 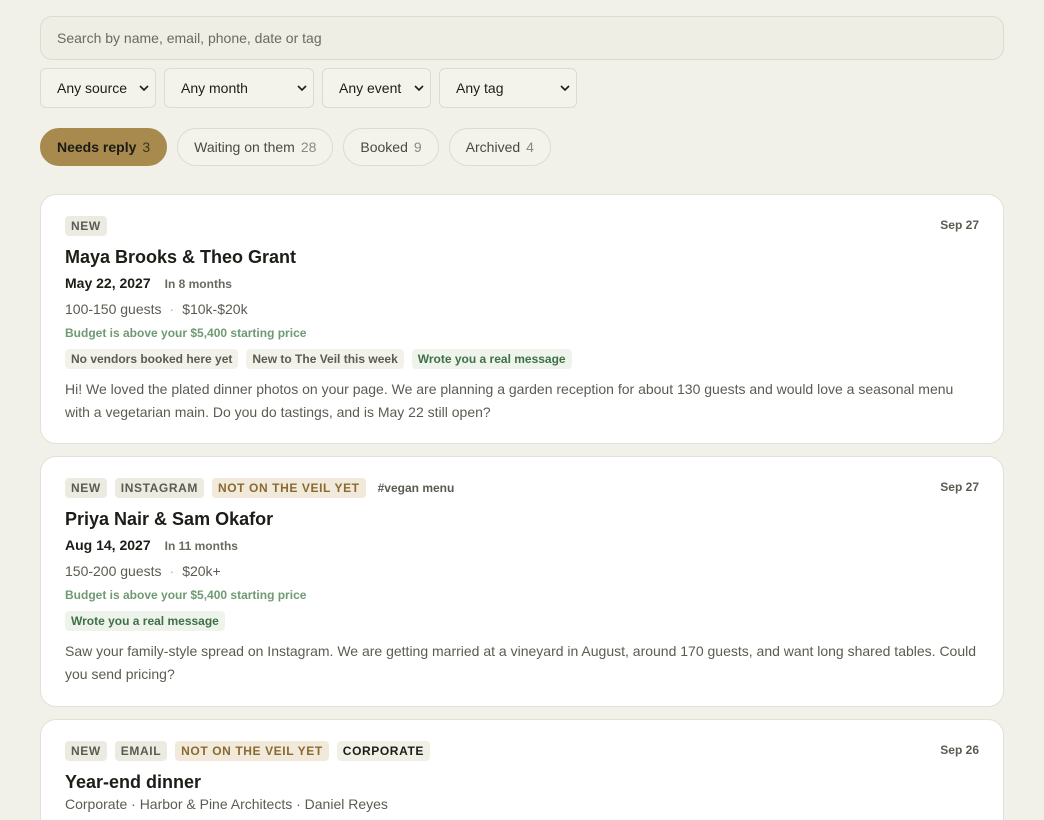 I want to click on tag-filter-select: Any tag, so click(x=508, y=88).